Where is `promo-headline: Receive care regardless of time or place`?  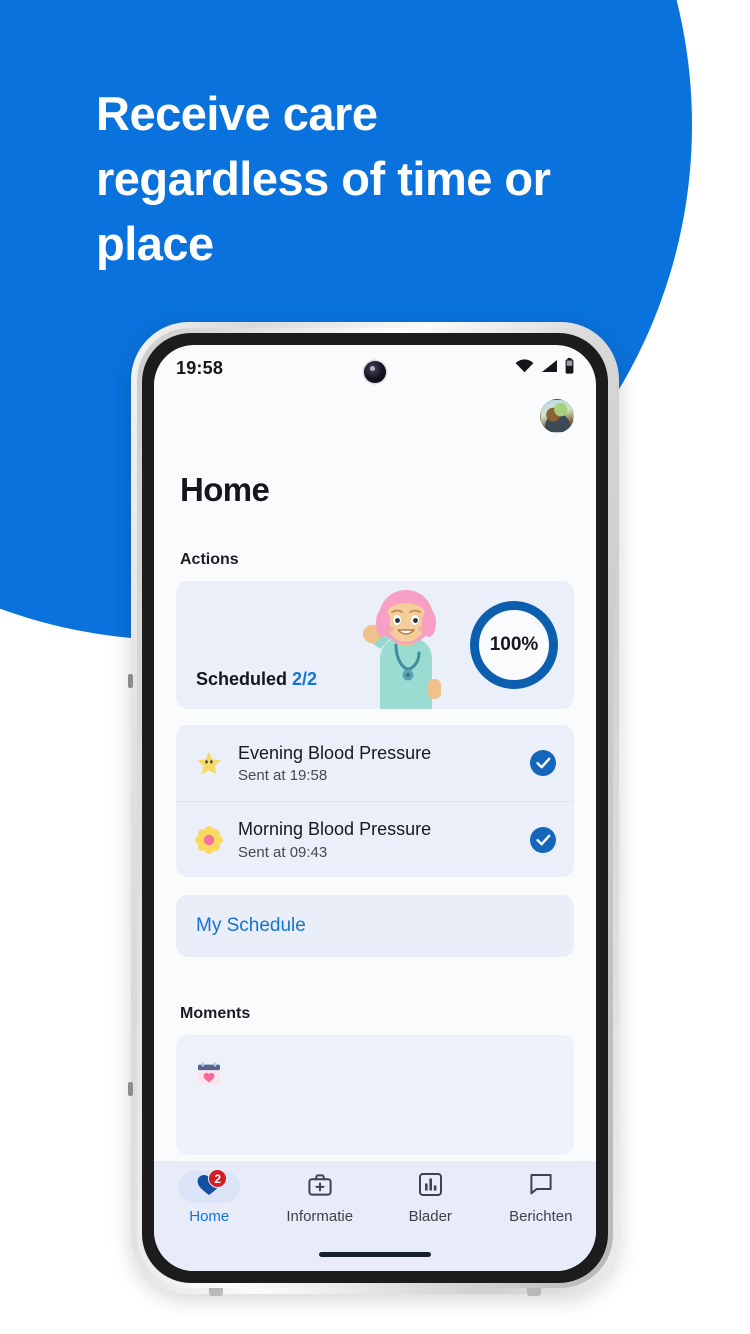 promo-headline: Receive care regardless of time or place is located at coordinates (323, 178).